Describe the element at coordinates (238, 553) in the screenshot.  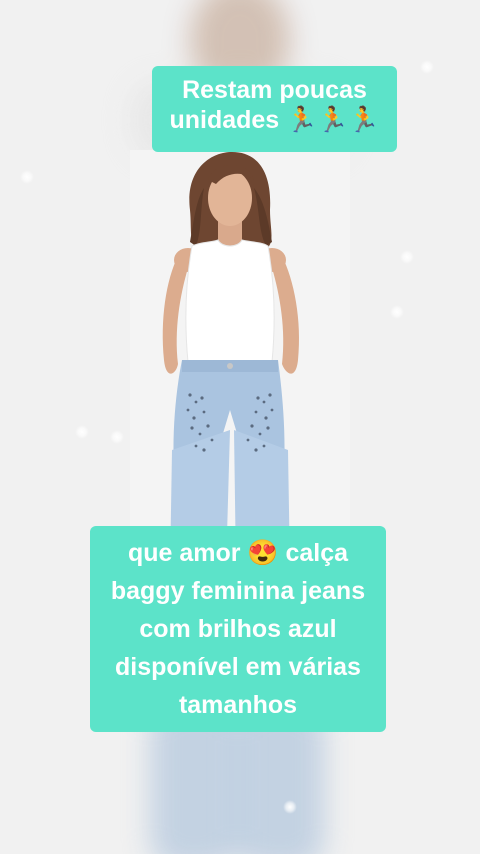
I see `bottom-caption-line: que amor 😍 calça` at that location.